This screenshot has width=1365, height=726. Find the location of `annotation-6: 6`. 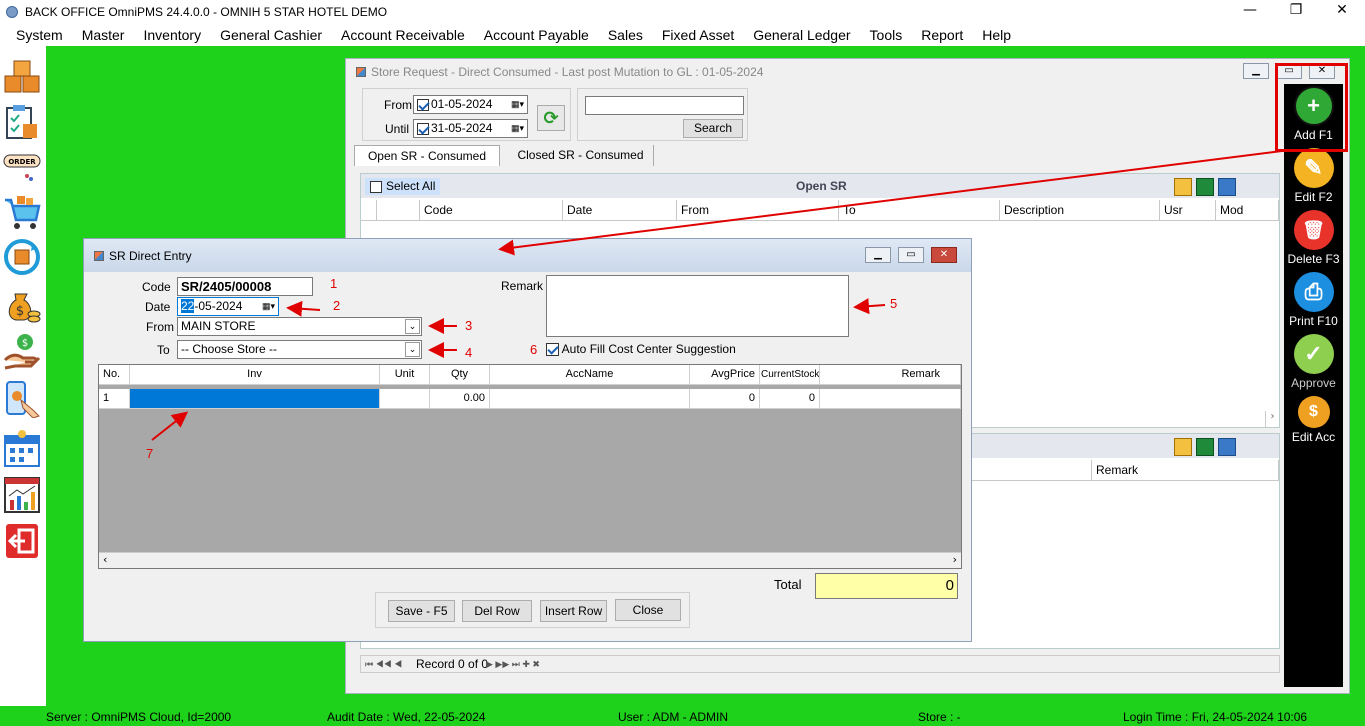

annotation-6: 6 is located at coordinates (534, 349).